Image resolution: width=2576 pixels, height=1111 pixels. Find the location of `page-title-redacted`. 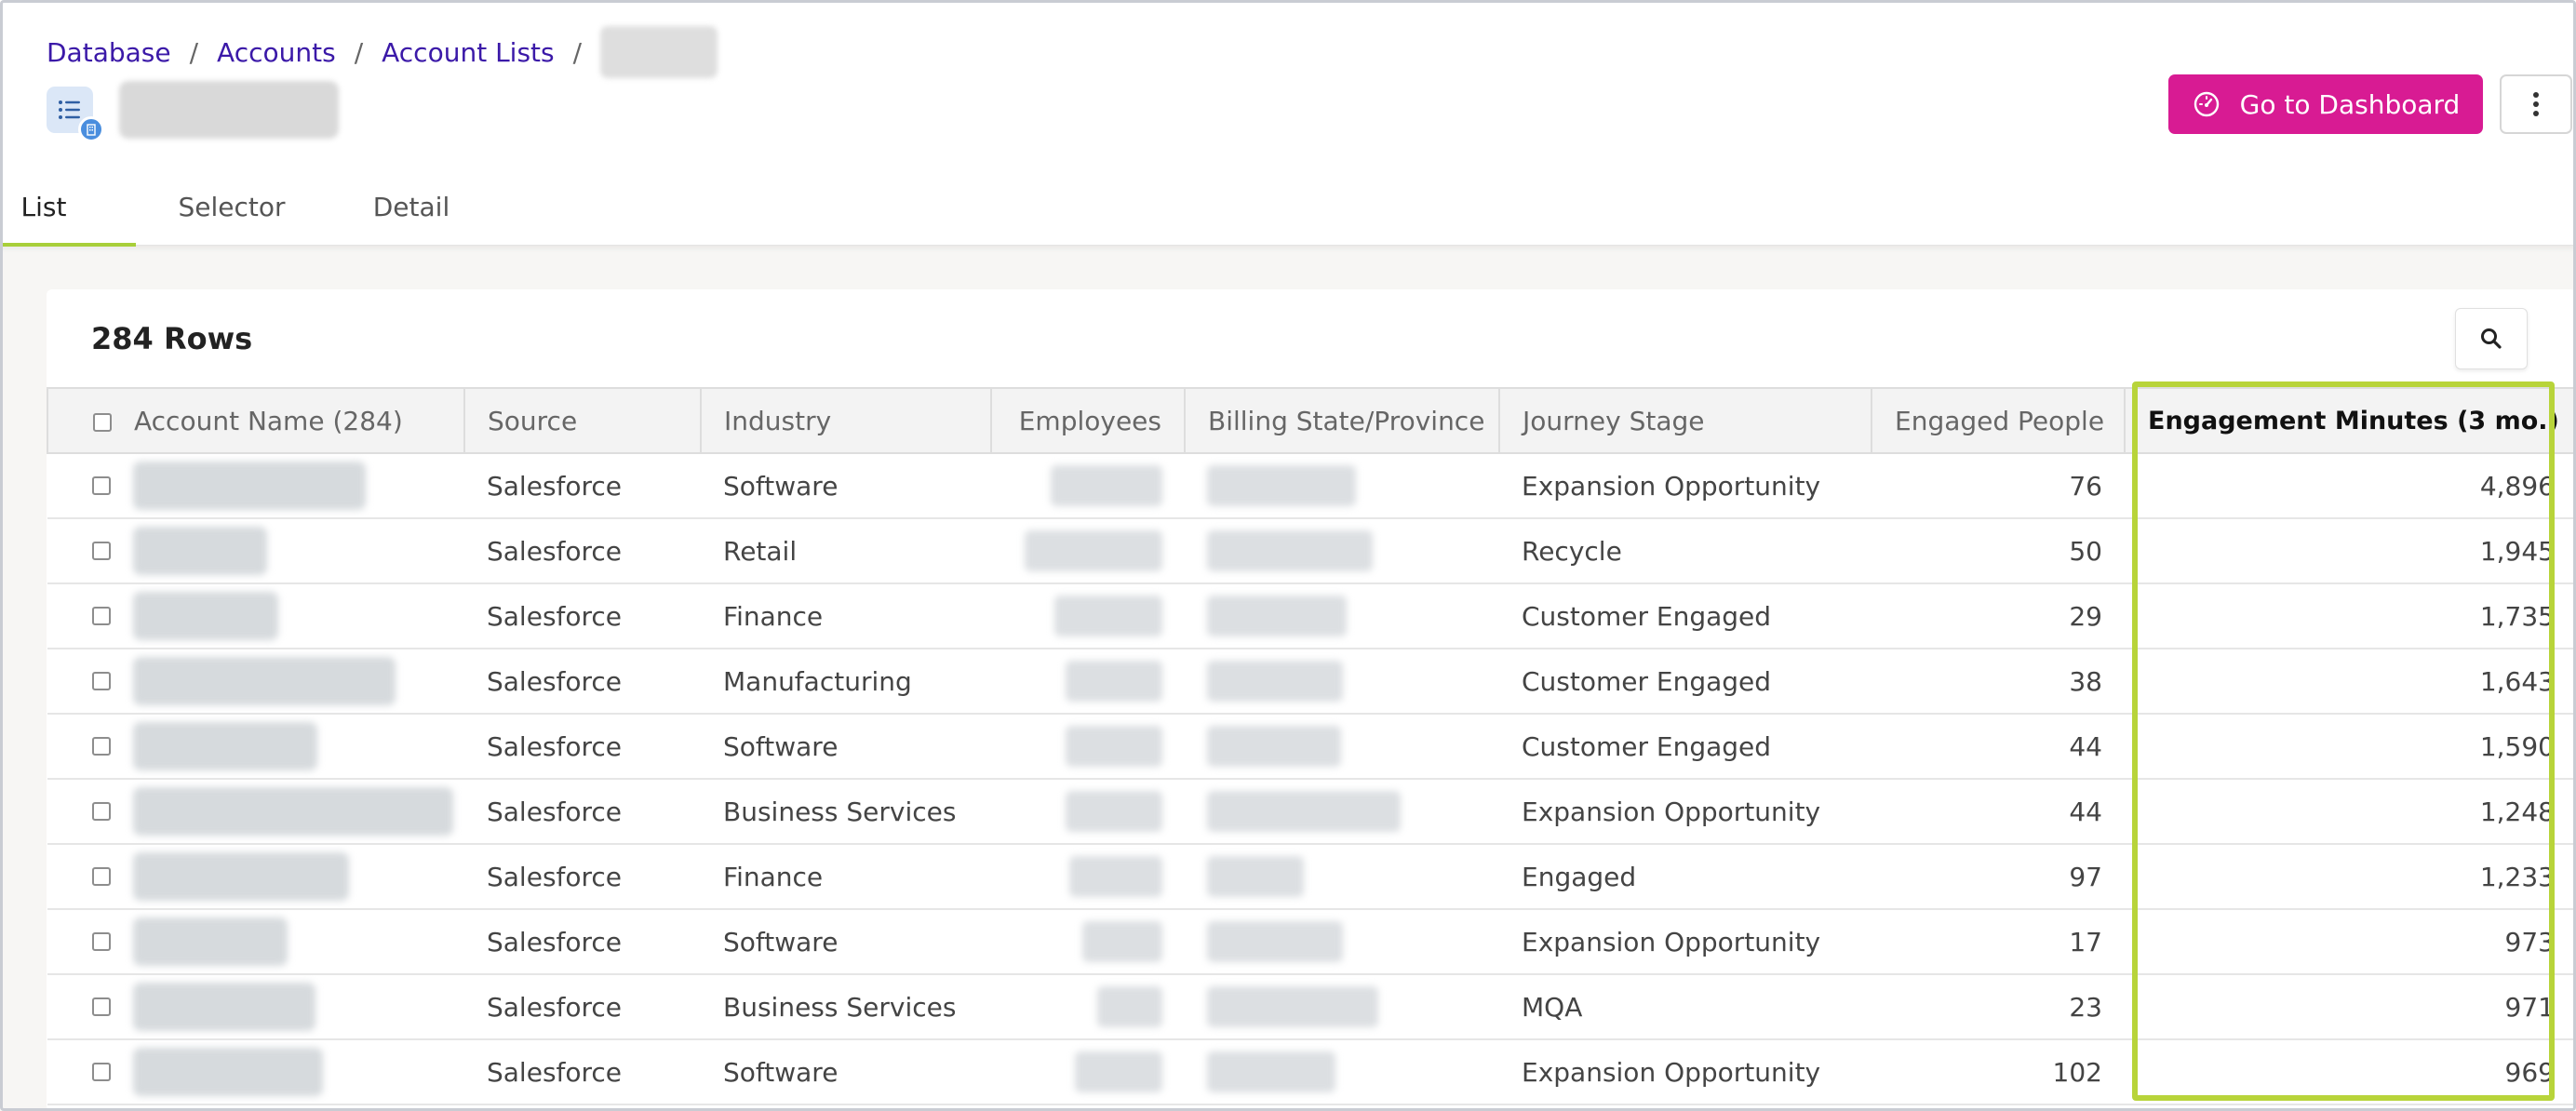

page-title-redacted is located at coordinates (229, 110).